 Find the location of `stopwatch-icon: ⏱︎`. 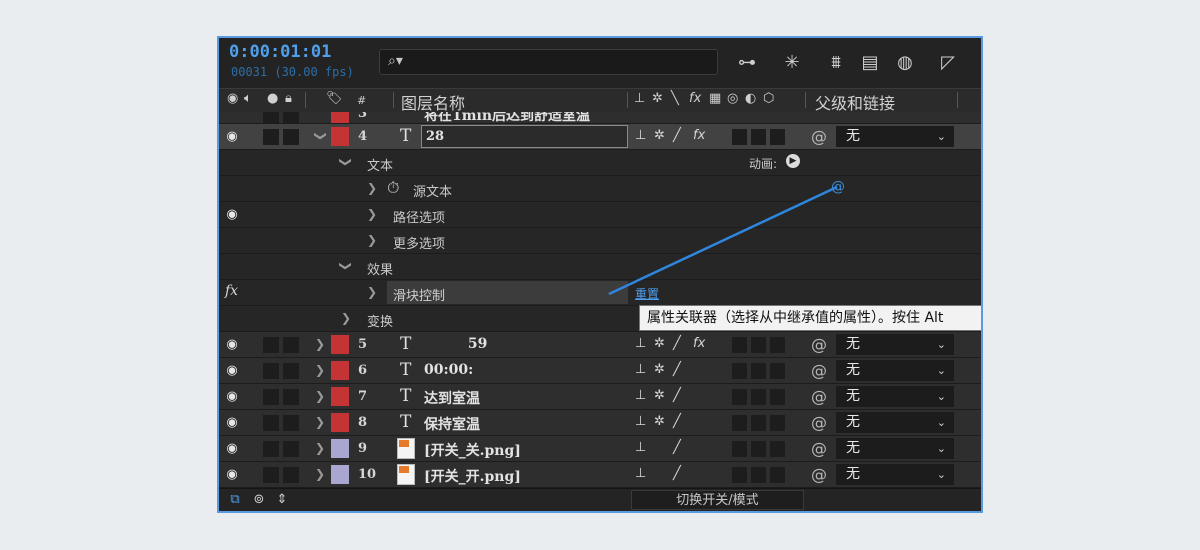

stopwatch-icon: ⏱︎ is located at coordinates (393, 188).